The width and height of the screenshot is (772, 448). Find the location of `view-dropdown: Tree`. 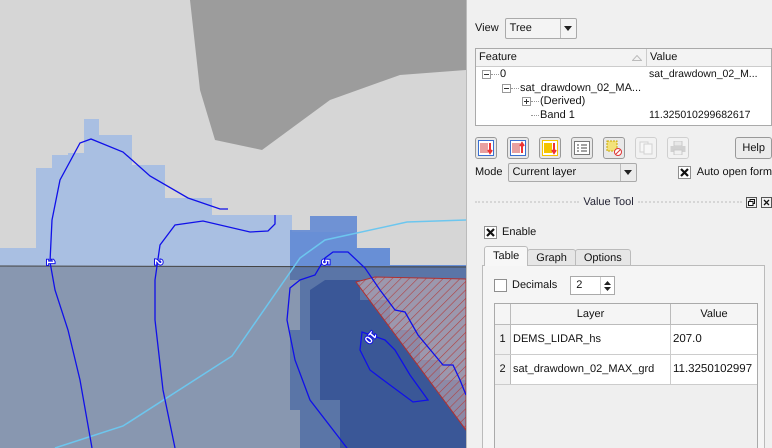

view-dropdown: Tree is located at coordinates (540, 28).